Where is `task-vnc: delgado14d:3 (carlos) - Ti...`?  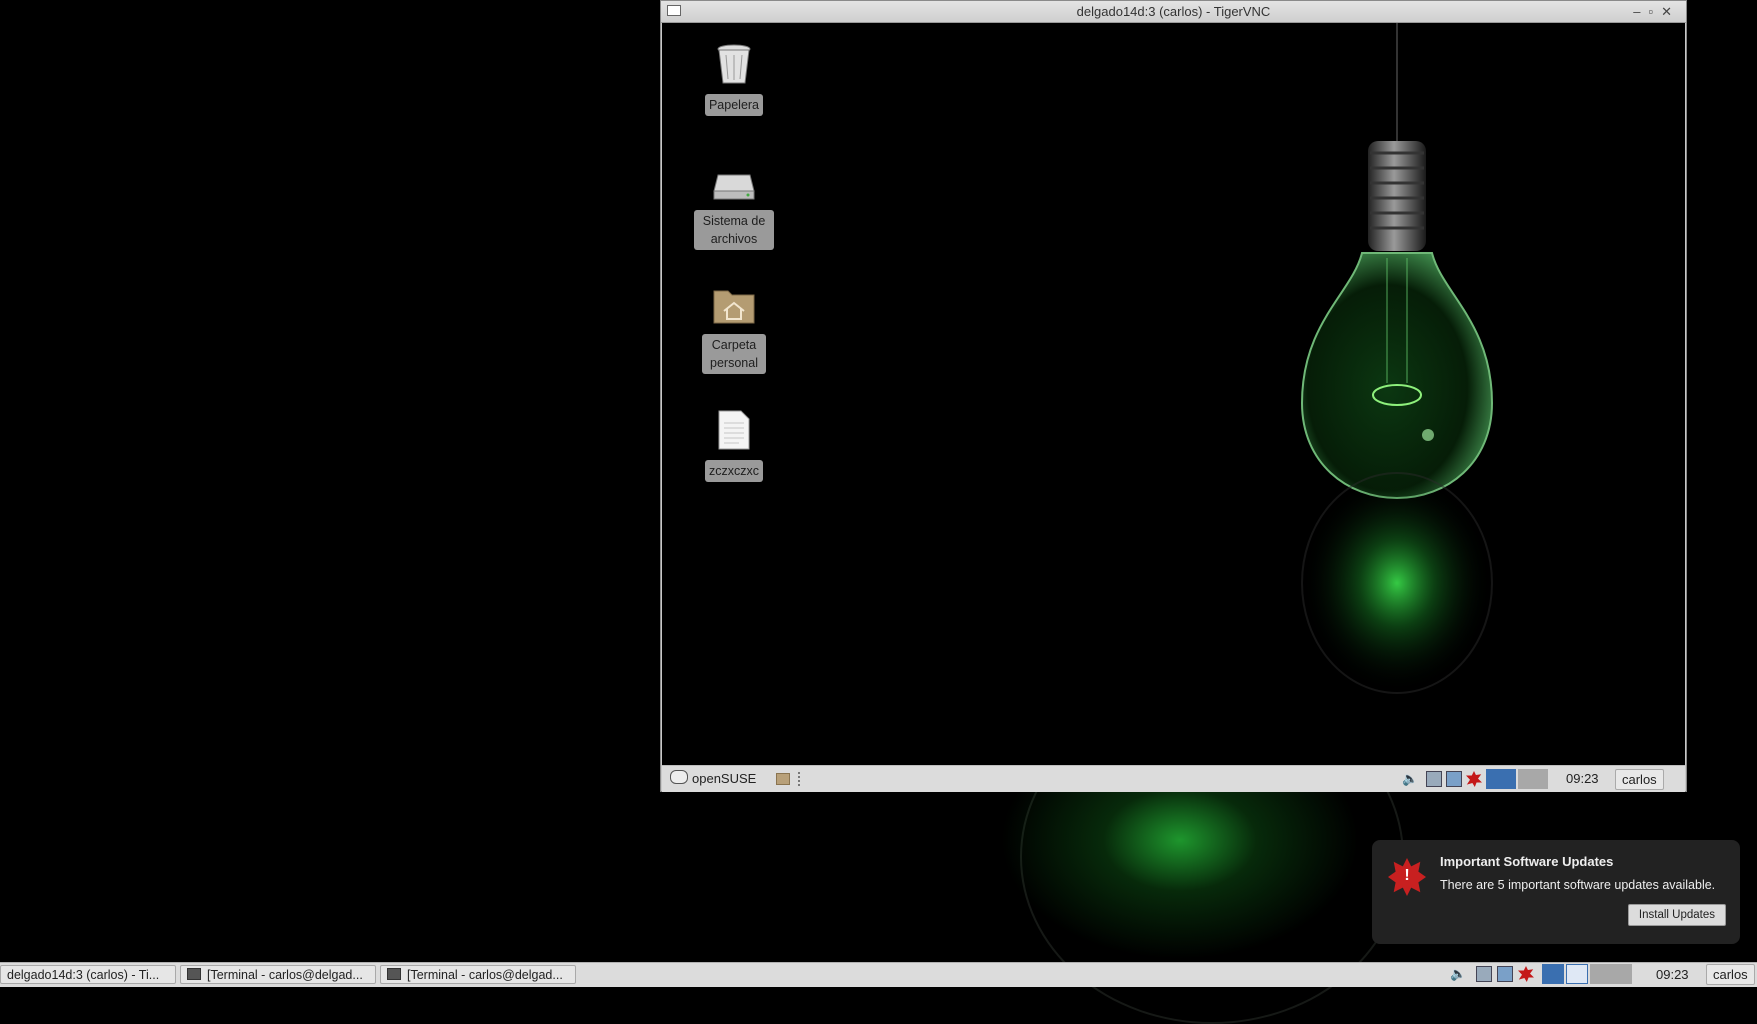
task-vnc: delgado14d:3 (carlos) - Ti... is located at coordinates (88, 974).